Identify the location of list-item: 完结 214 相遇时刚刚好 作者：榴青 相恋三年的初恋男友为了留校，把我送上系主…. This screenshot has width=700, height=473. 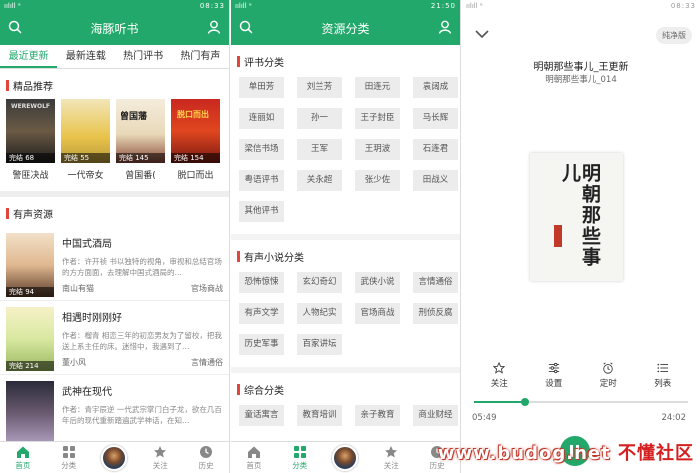
(114, 338).